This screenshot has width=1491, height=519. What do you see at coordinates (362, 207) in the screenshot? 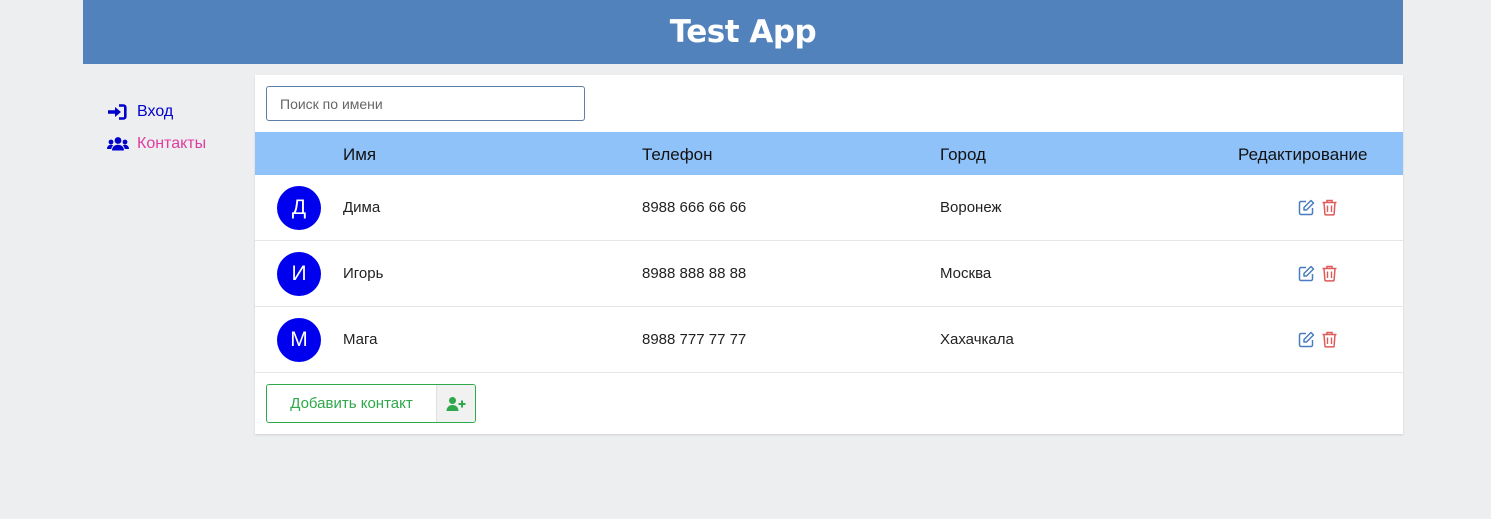
I see `contact-name: Дима` at bounding box center [362, 207].